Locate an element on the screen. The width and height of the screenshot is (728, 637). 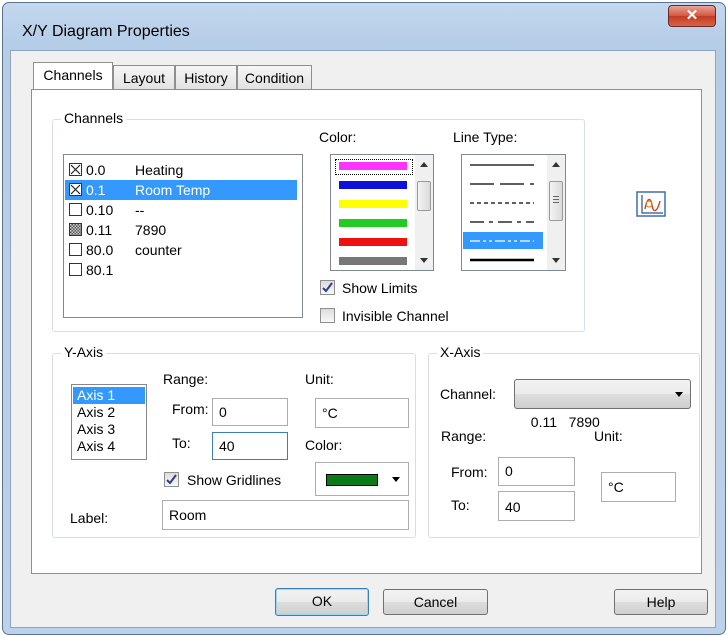
line-type-list is located at coordinates (513, 212).